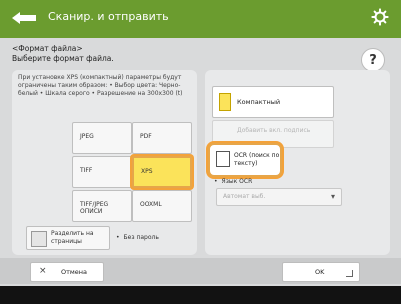  Describe the element at coordinates (146, 136) in the screenshot. I see `format-pdf-label: PDF` at that location.